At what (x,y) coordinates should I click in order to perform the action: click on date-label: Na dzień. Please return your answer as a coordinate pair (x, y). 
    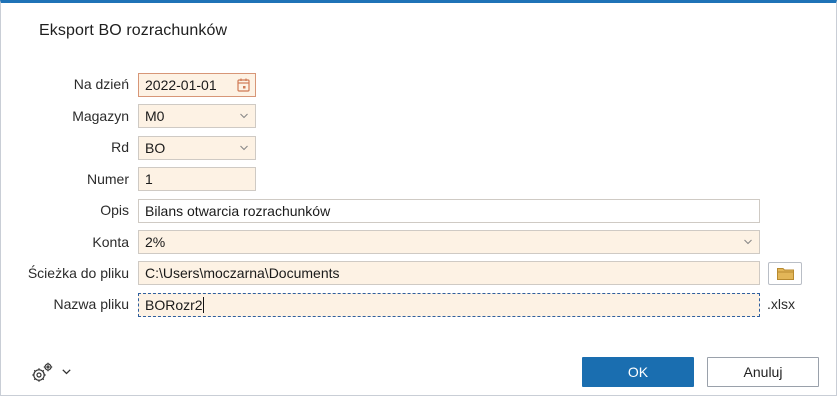
    Looking at the image, I should click on (101, 84).